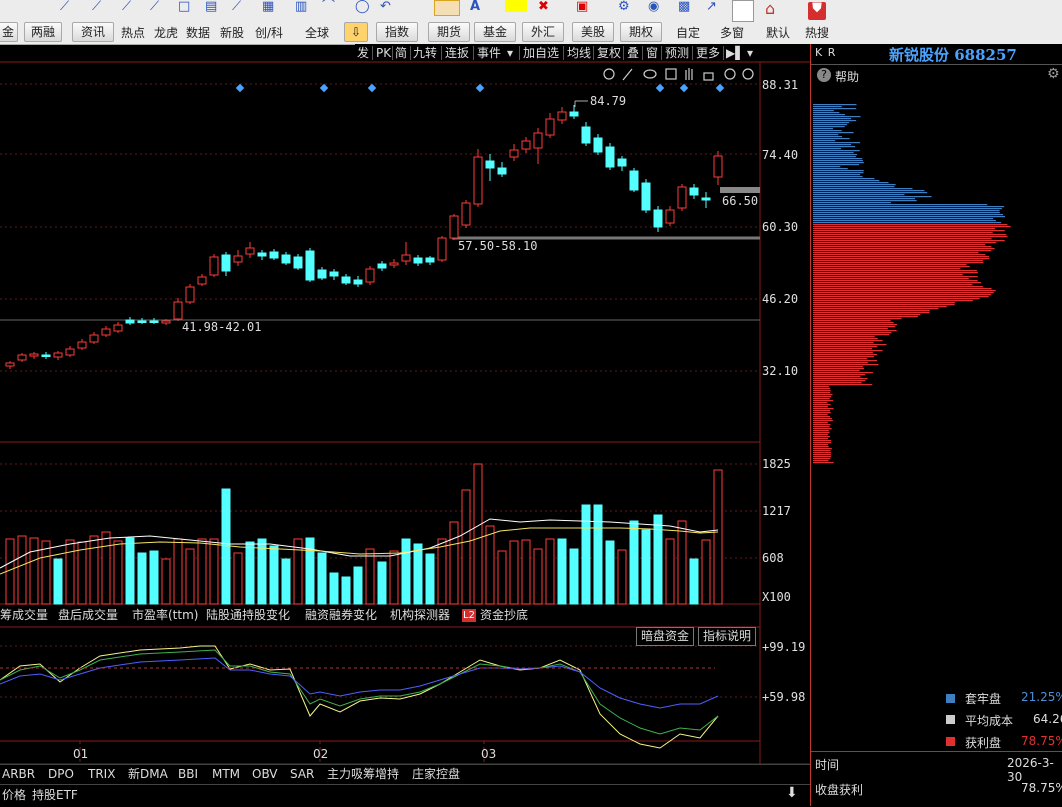 Image resolution: width=1062 pixels, height=807 pixels. What do you see at coordinates (154, 7) in the screenshot?
I see `draw-arrow-icon: ⟋` at bounding box center [154, 7].